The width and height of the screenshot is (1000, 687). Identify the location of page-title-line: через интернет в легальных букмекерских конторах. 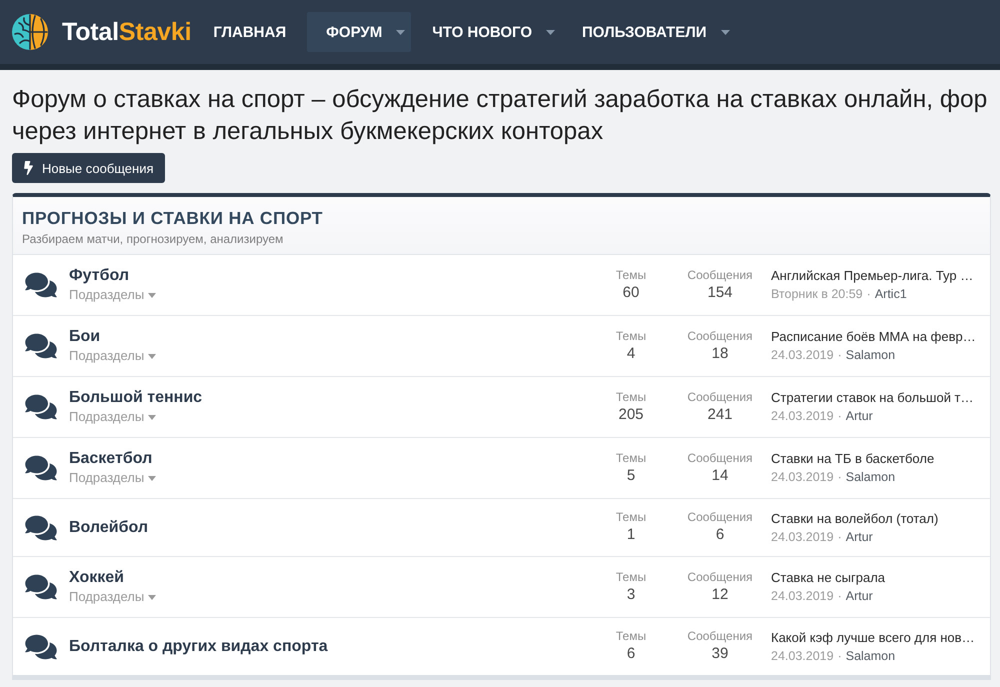
(308, 132).